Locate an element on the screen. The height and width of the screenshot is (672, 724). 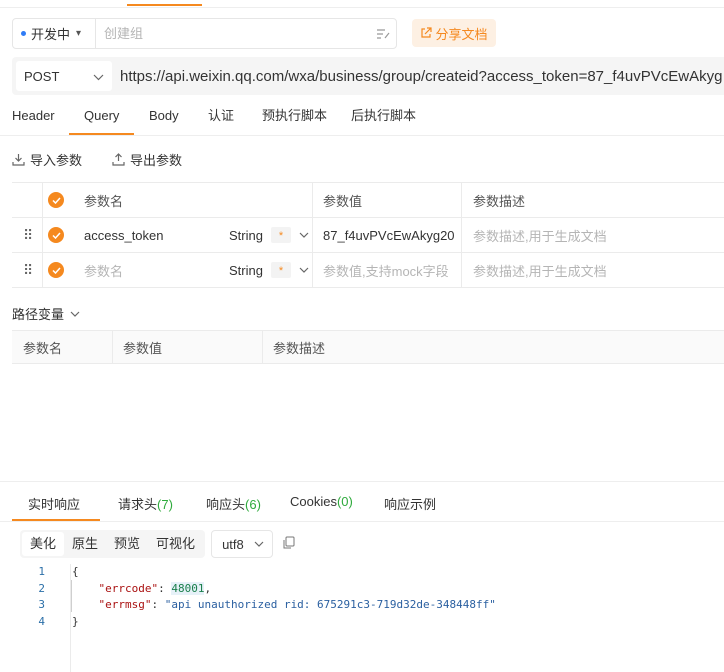
code-line: 2 "errcode": 48001, is located at coordinates (362, 589).